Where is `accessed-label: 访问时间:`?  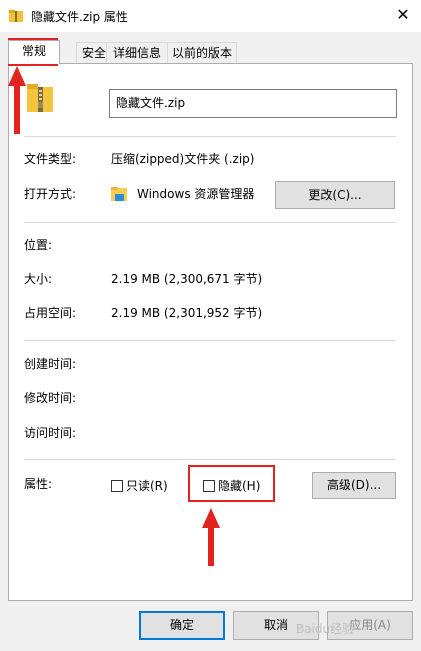 accessed-label: 访问时间: is located at coordinates (50, 433).